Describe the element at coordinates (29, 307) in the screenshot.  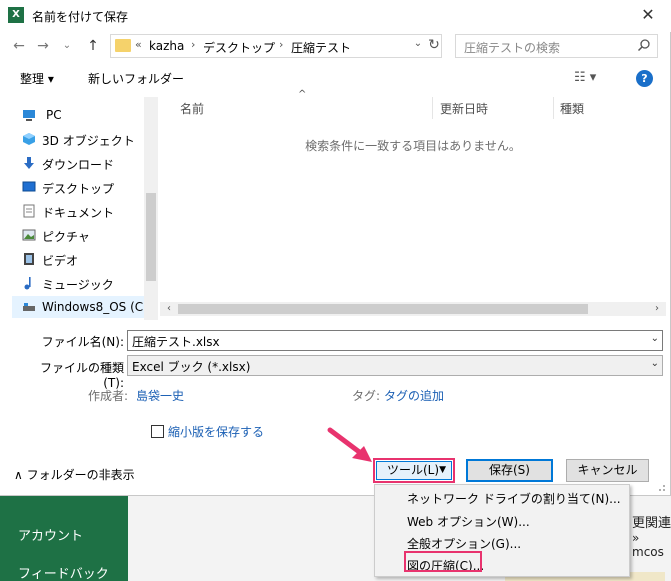
I see `drive-icon` at that location.